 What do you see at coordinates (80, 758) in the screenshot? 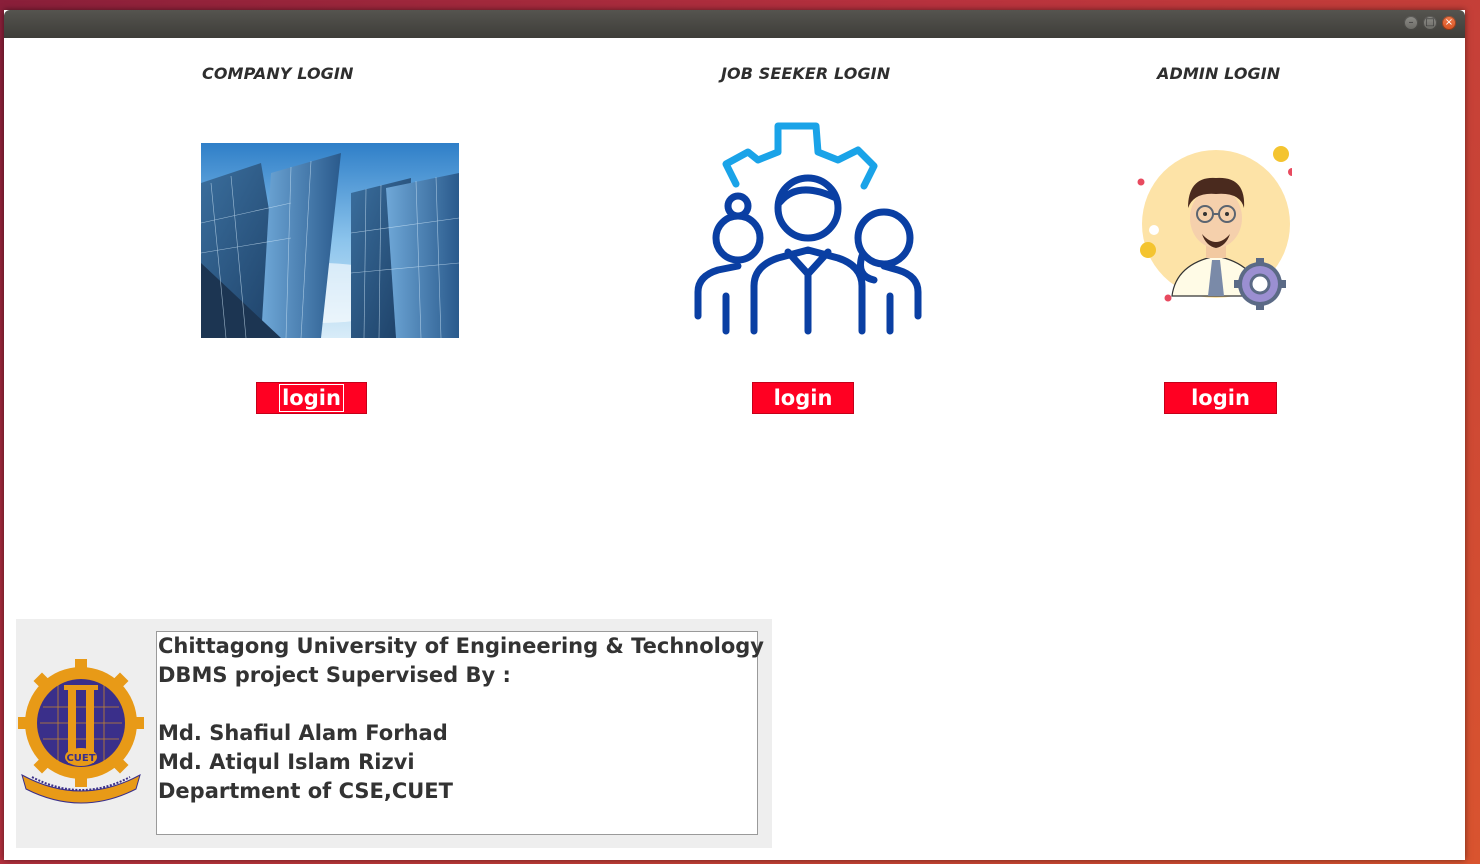
I see `svg-text: CUET` at bounding box center [80, 758].